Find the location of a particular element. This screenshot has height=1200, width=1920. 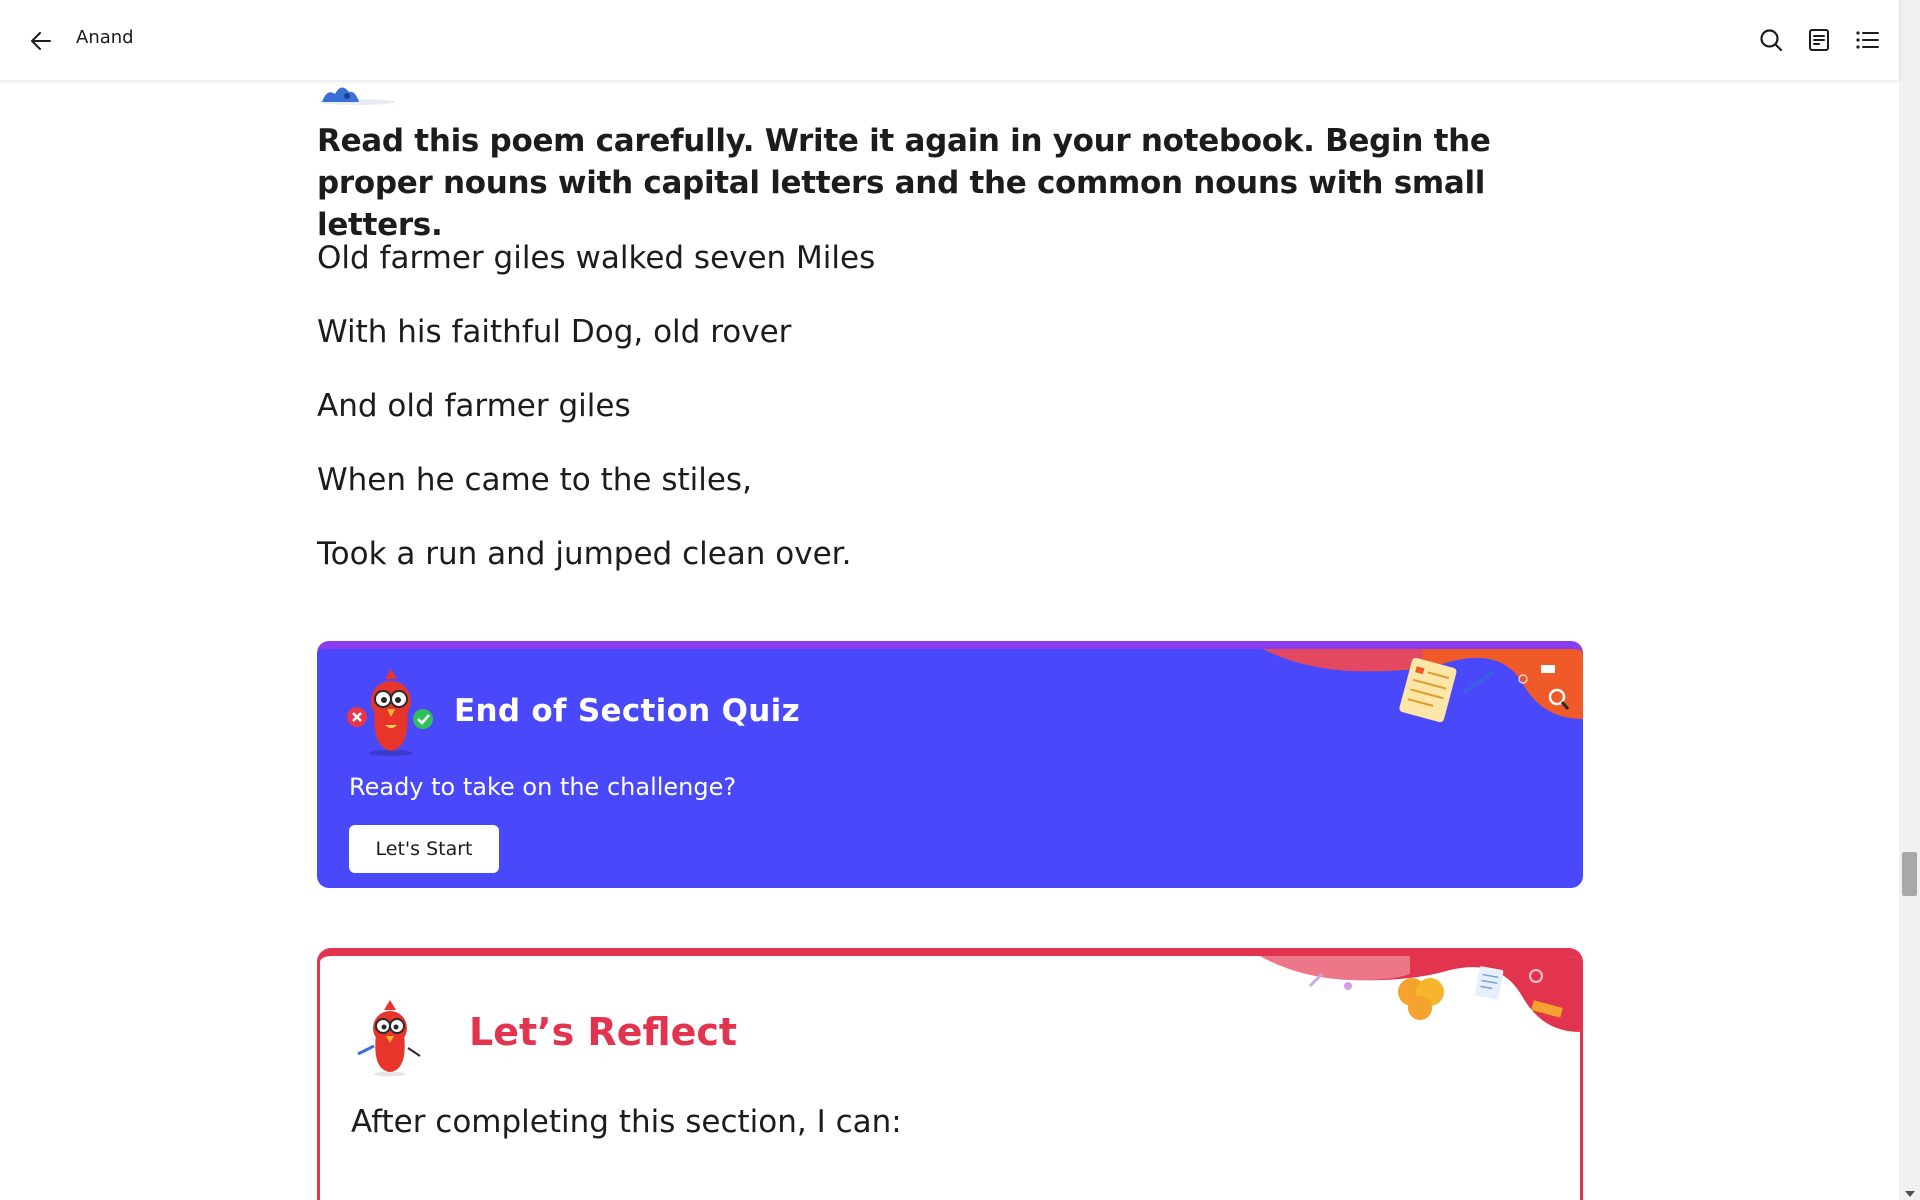

notes-button is located at coordinates (1819, 40).